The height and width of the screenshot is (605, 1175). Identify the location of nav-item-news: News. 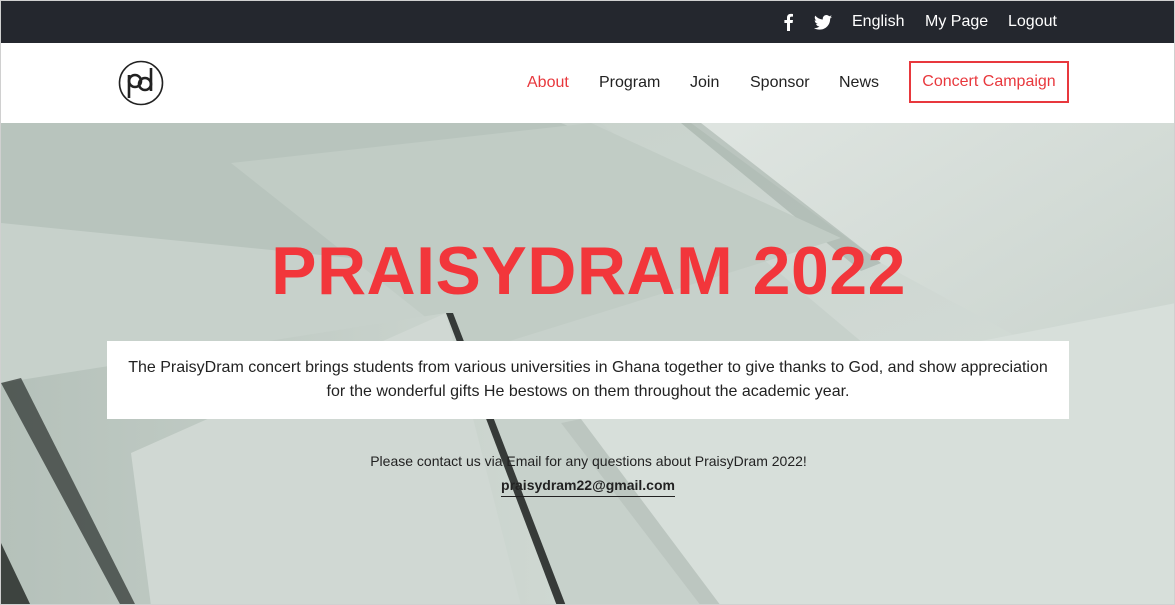
(859, 83).